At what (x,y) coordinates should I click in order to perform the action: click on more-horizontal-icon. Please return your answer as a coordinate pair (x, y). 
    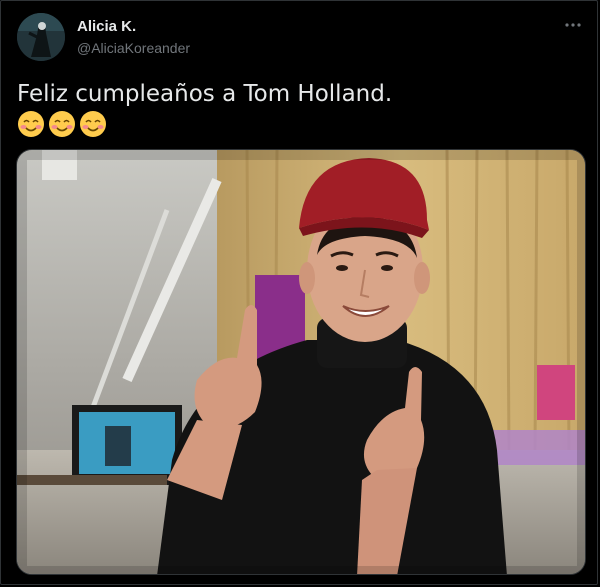
    Looking at the image, I should click on (573, 25).